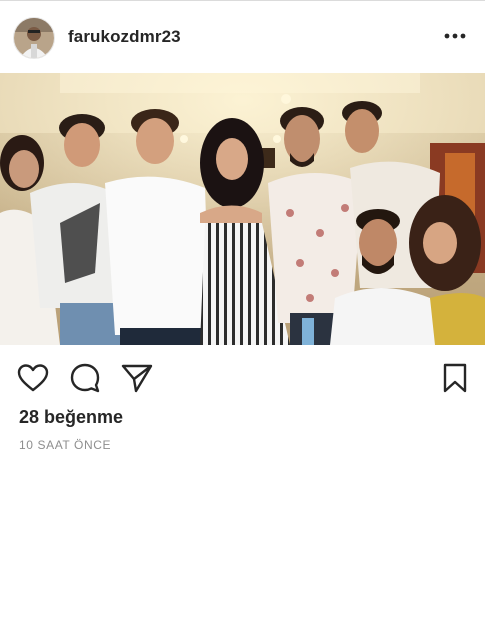 This screenshot has height=640, width=485. What do you see at coordinates (455, 36) in the screenshot?
I see `more-dots-icon` at bounding box center [455, 36].